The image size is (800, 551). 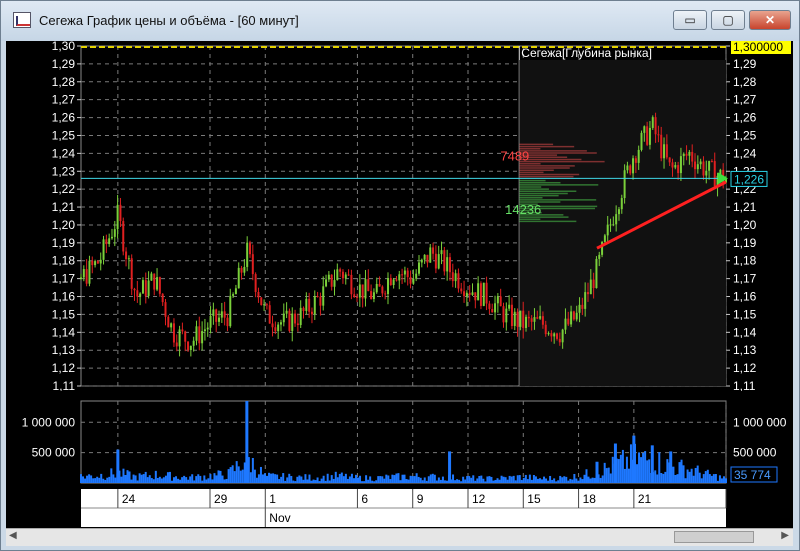 I want to click on scroll-right-icon: ▶, so click(x=785, y=535).